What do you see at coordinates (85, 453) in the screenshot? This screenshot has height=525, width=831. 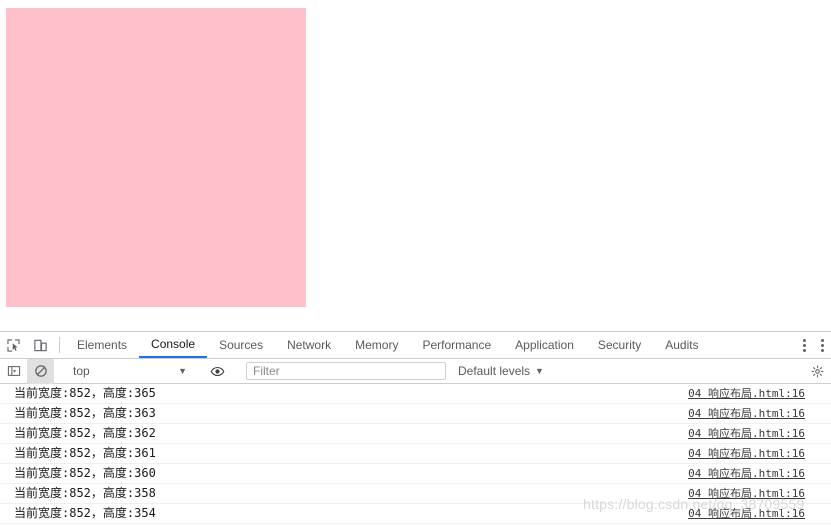 I see `log-message: 当前宽度:852，高度:361` at bounding box center [85, 453].